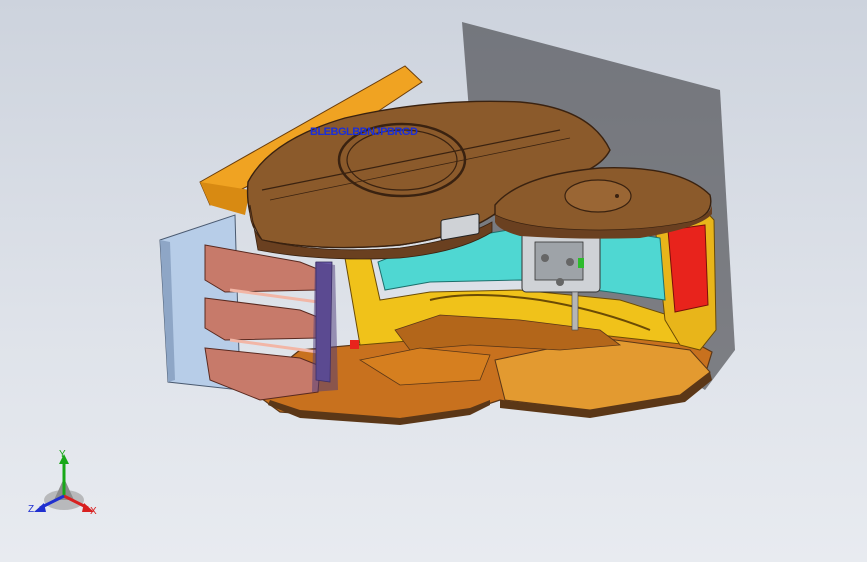  What do you see at coordinates (598, 196) in the screenshot?
I see `top-shell-pod-cap` at bounding box center [598, 196].